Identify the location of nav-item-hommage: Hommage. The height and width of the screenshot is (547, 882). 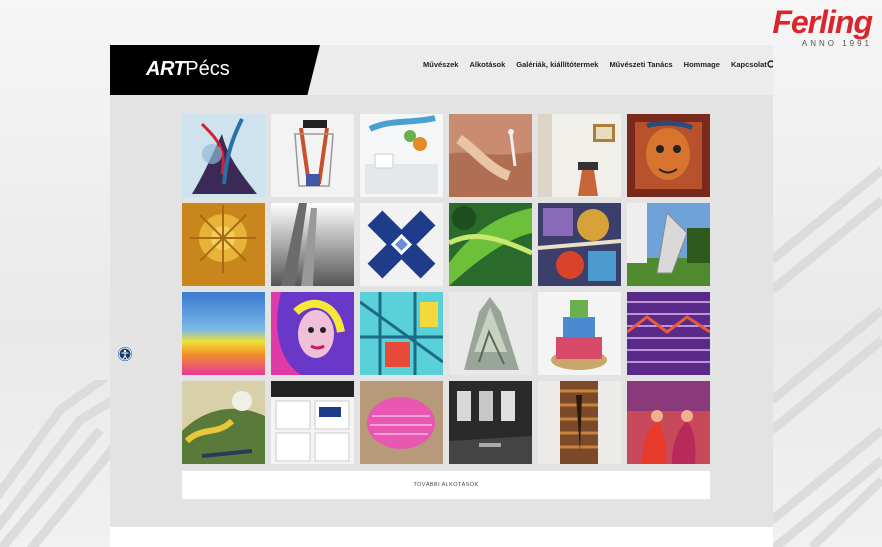
(702, 65).